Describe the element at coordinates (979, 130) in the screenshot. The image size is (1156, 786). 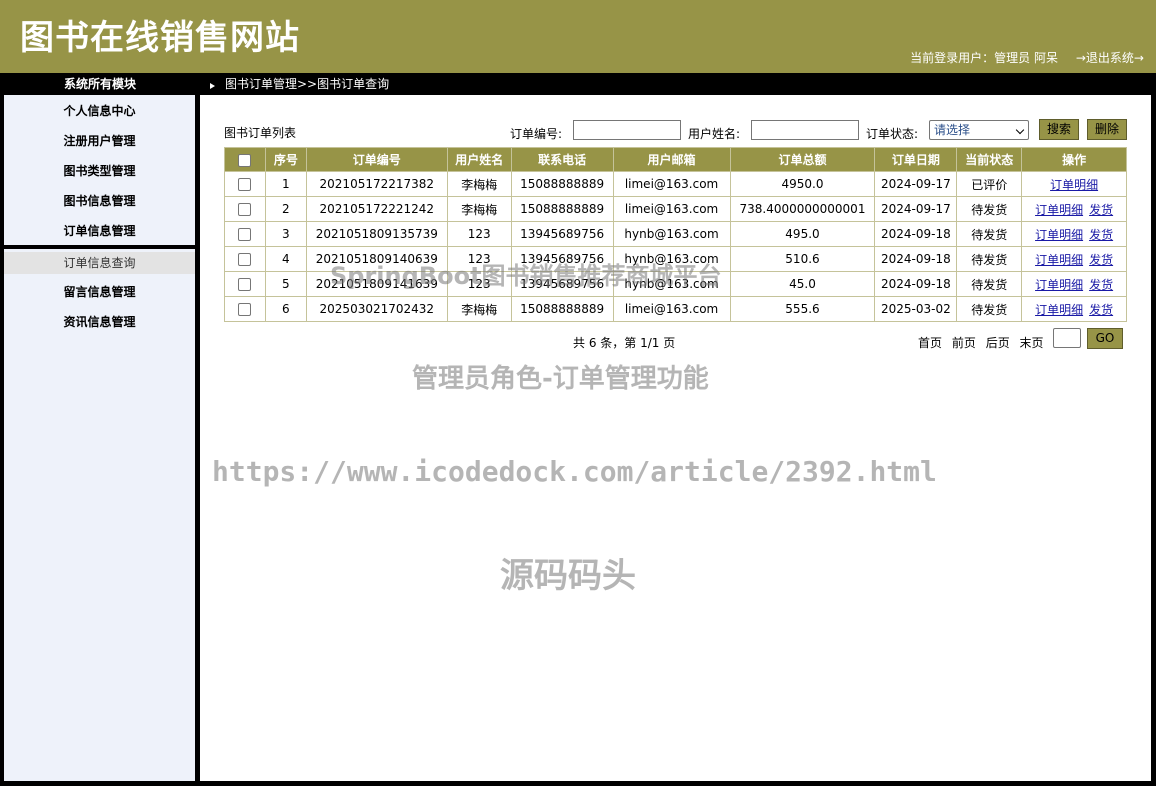
I see `status-select: 请选择` at that location.